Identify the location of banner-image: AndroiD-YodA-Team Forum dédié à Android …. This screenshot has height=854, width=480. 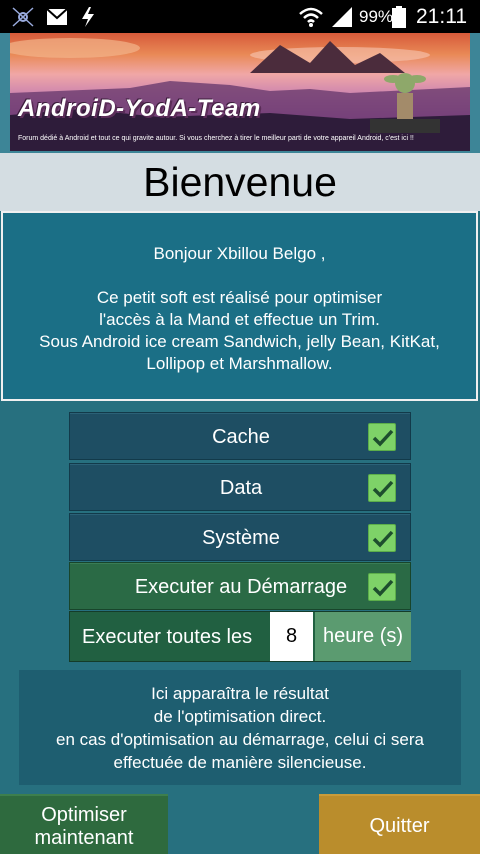
(240, 92).